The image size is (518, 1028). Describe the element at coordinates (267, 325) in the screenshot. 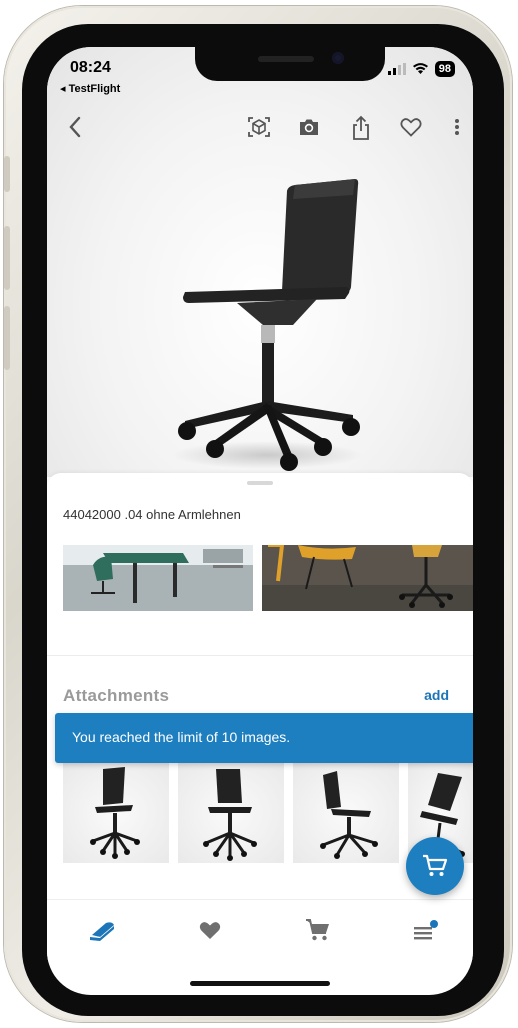

I see `chair-illustration` at that location.